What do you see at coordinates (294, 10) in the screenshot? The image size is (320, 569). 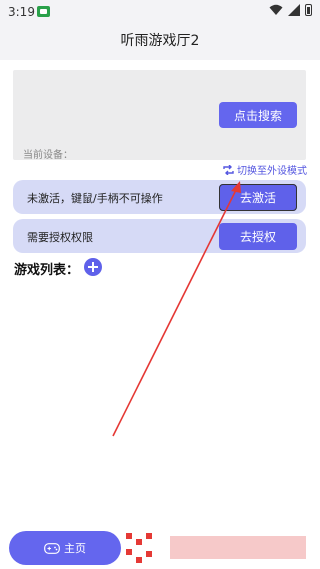 I see `signal-icon` at bounding box center [294, 10].